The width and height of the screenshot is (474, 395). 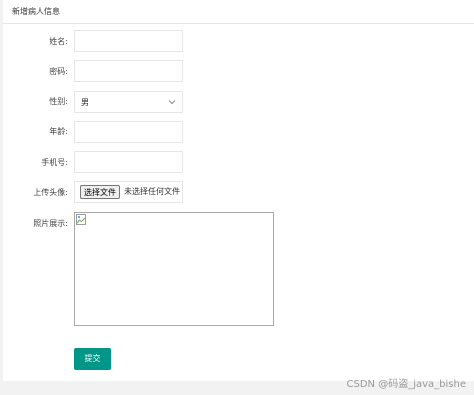 What do you see at coordinates (172, 102) in the screenshot?
I see `chevron-down-icon` at bounding box center [172, 102].